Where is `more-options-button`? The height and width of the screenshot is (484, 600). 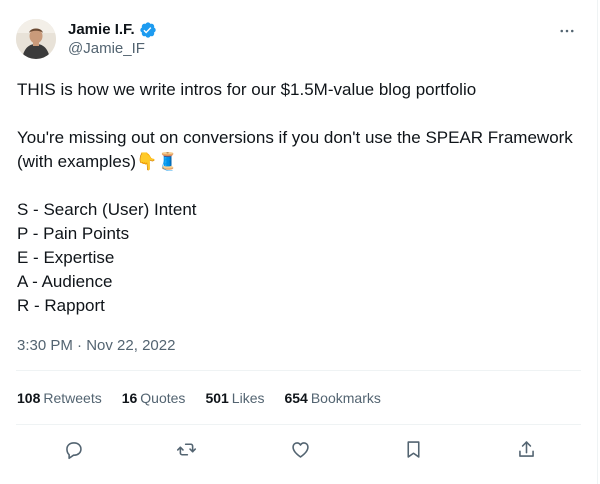
more-options-button is located at coordinates (567, 31).